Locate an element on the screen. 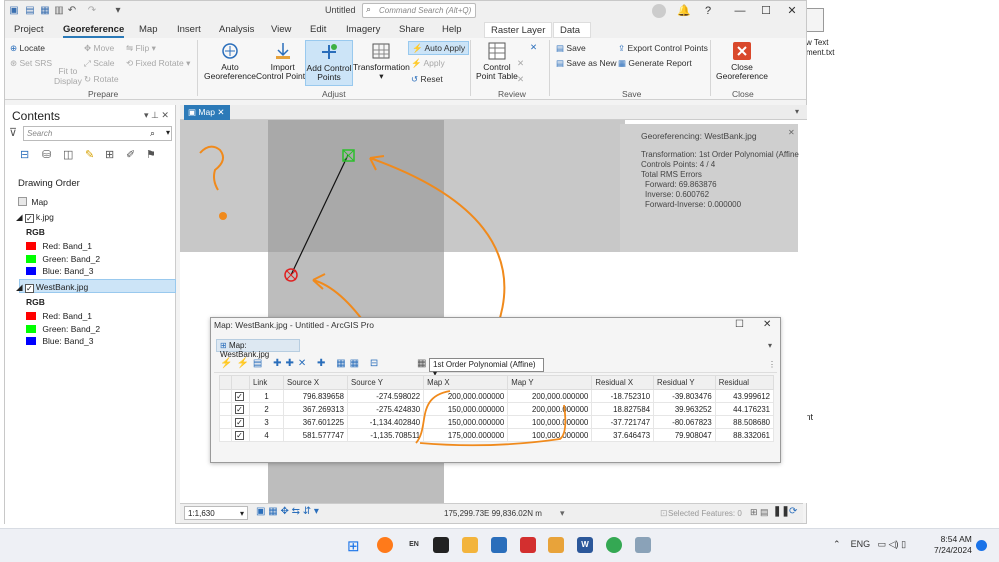 This screenshot has width=999, height=562. customize-icon: ▾ is located at coordinates (118, 10).